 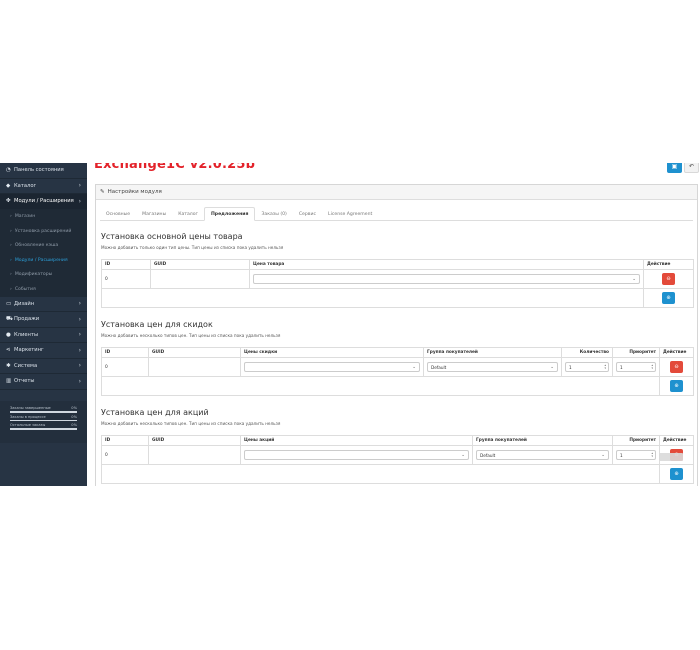 I want to click on sidebar-item-extensions: ✤ Модули / Расширения ›, so click(x=43, y=202).